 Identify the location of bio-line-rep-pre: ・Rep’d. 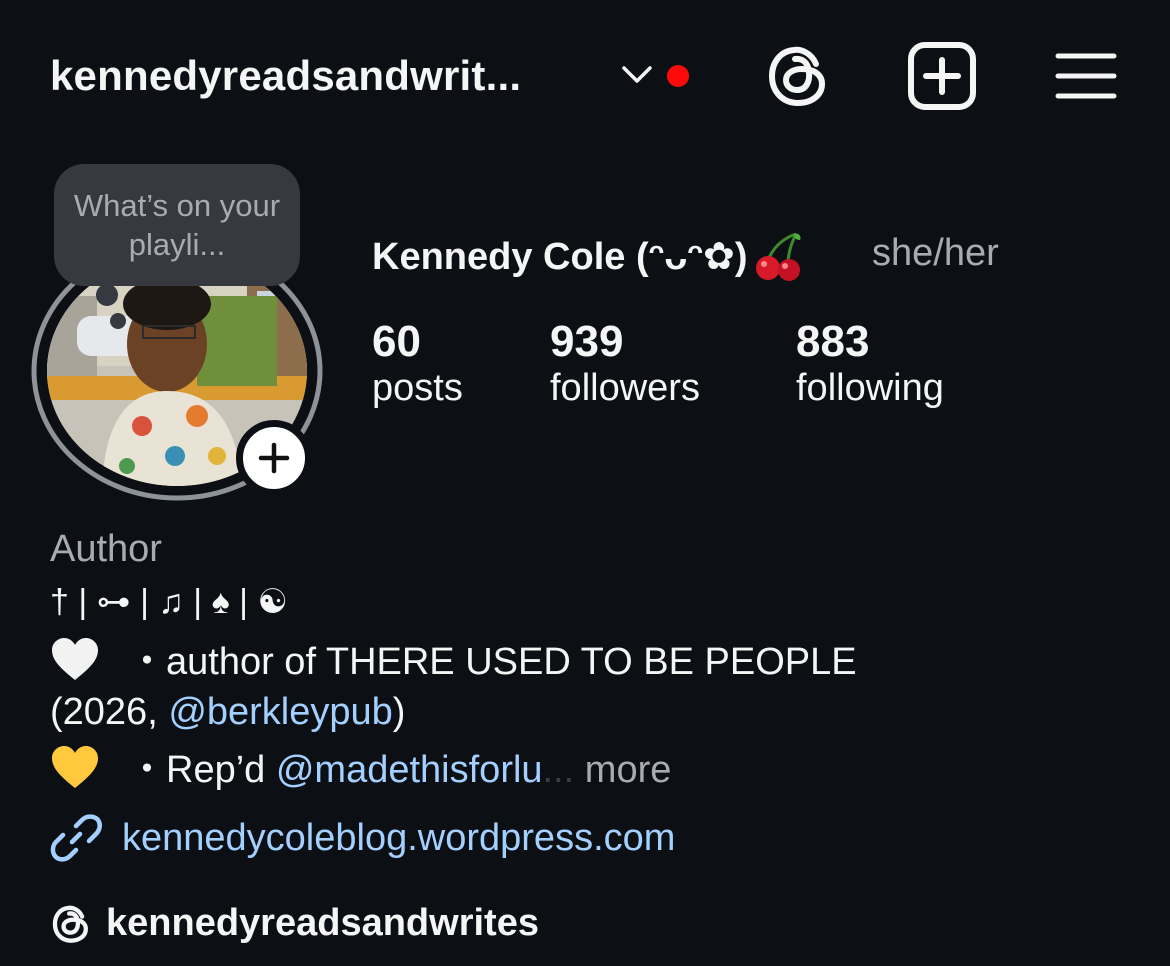
(202, 770).